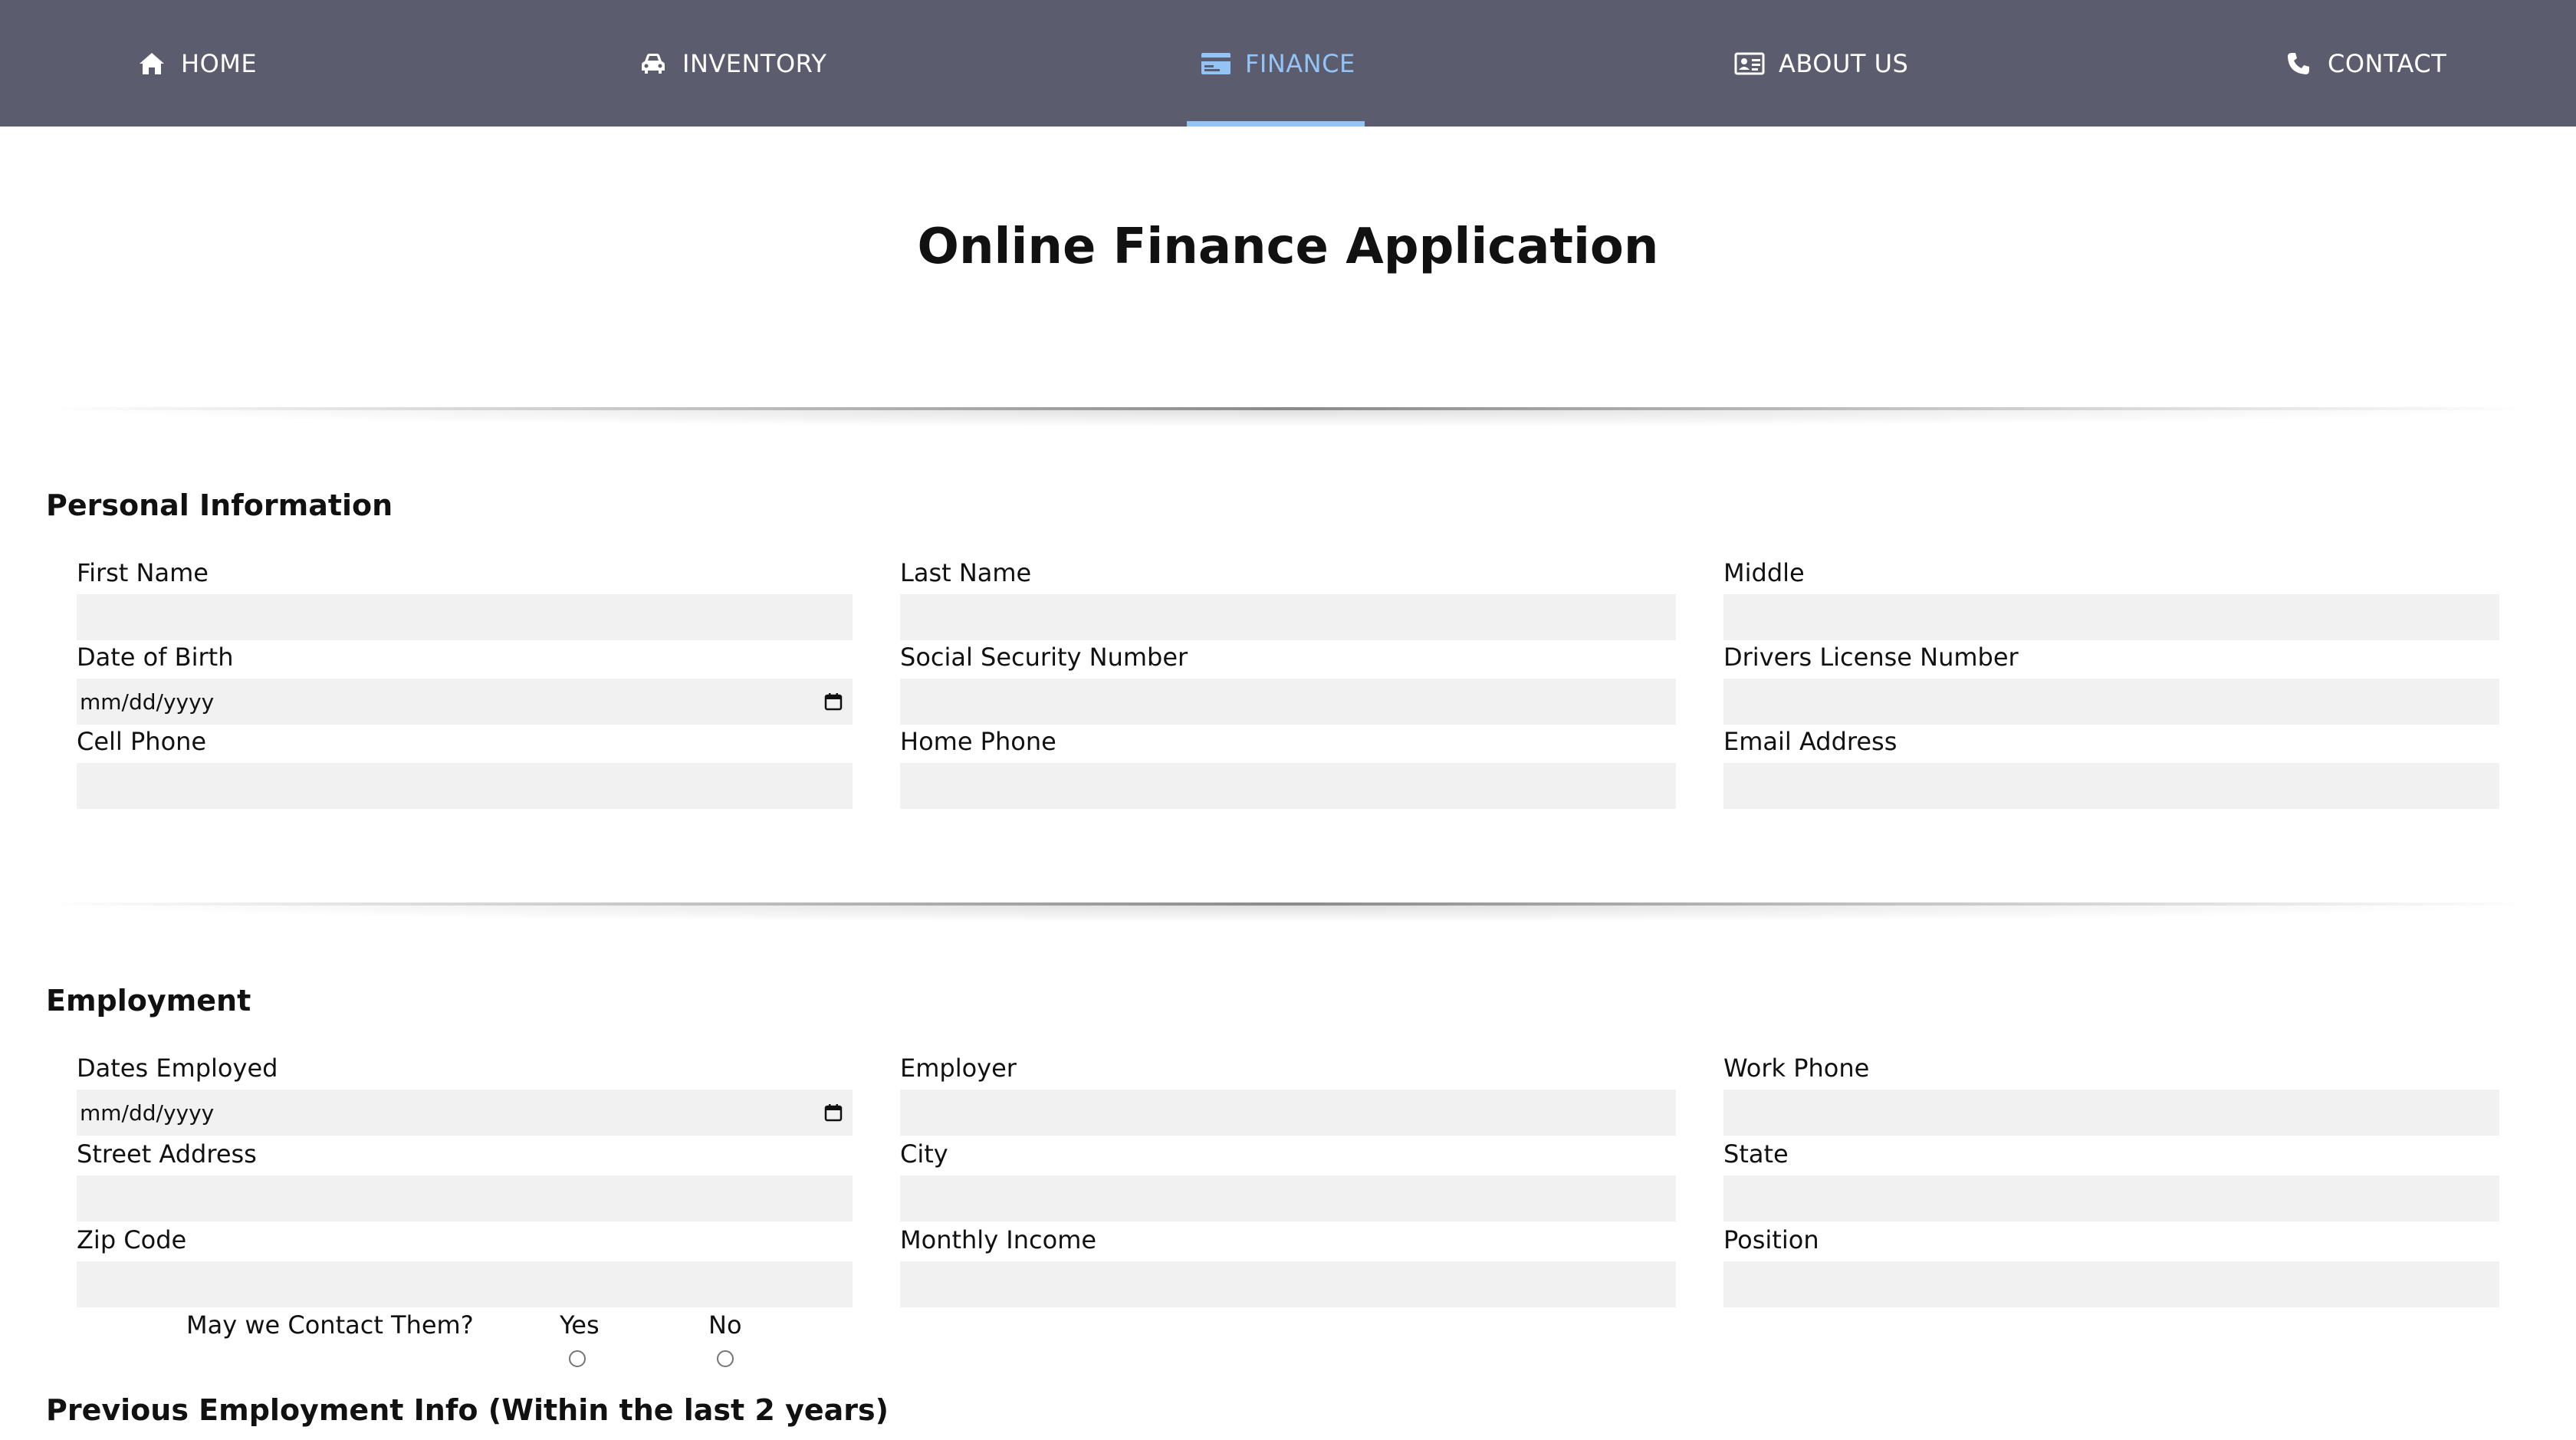  I want to click on page-title: Online Finance Application, so click(1288, 247).